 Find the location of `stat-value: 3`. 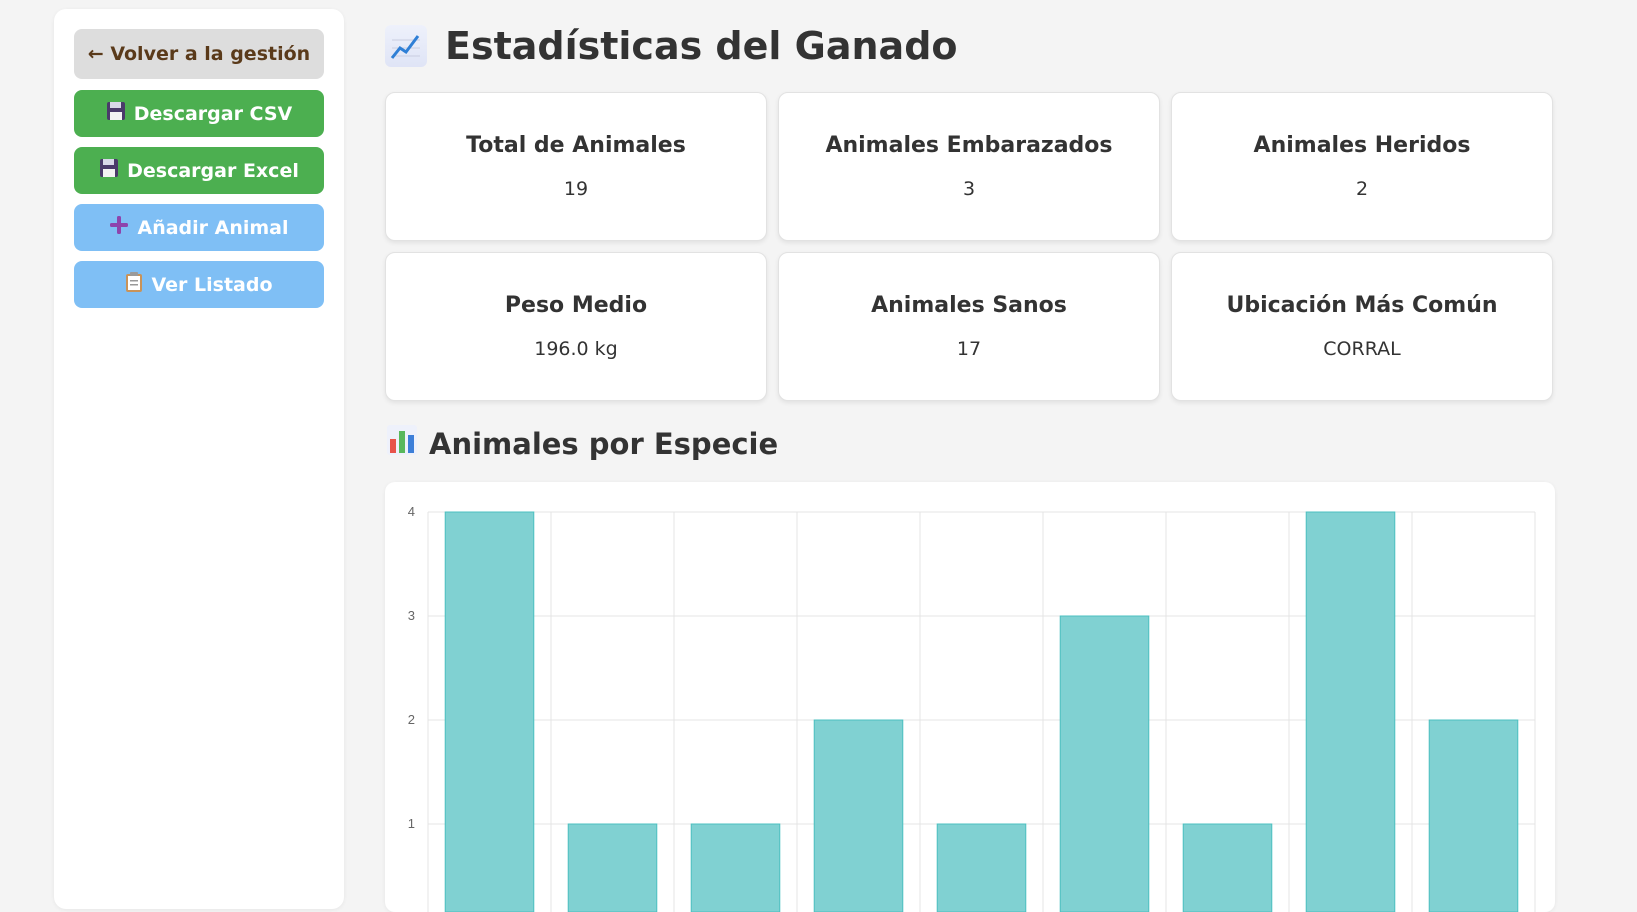

stat-value: 3 is located at coordinates (969, 189).